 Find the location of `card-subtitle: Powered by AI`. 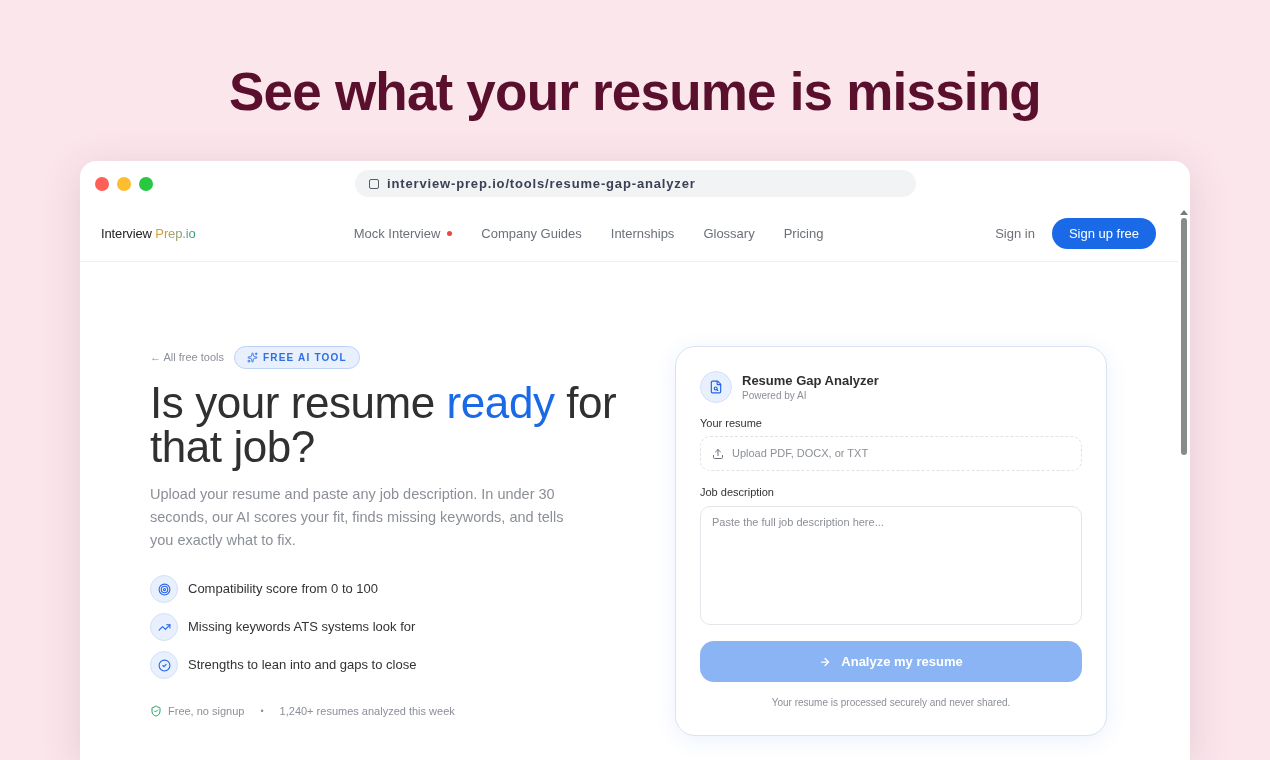

card-subtitle: Powered by AI is located at coordinates (775, 395).